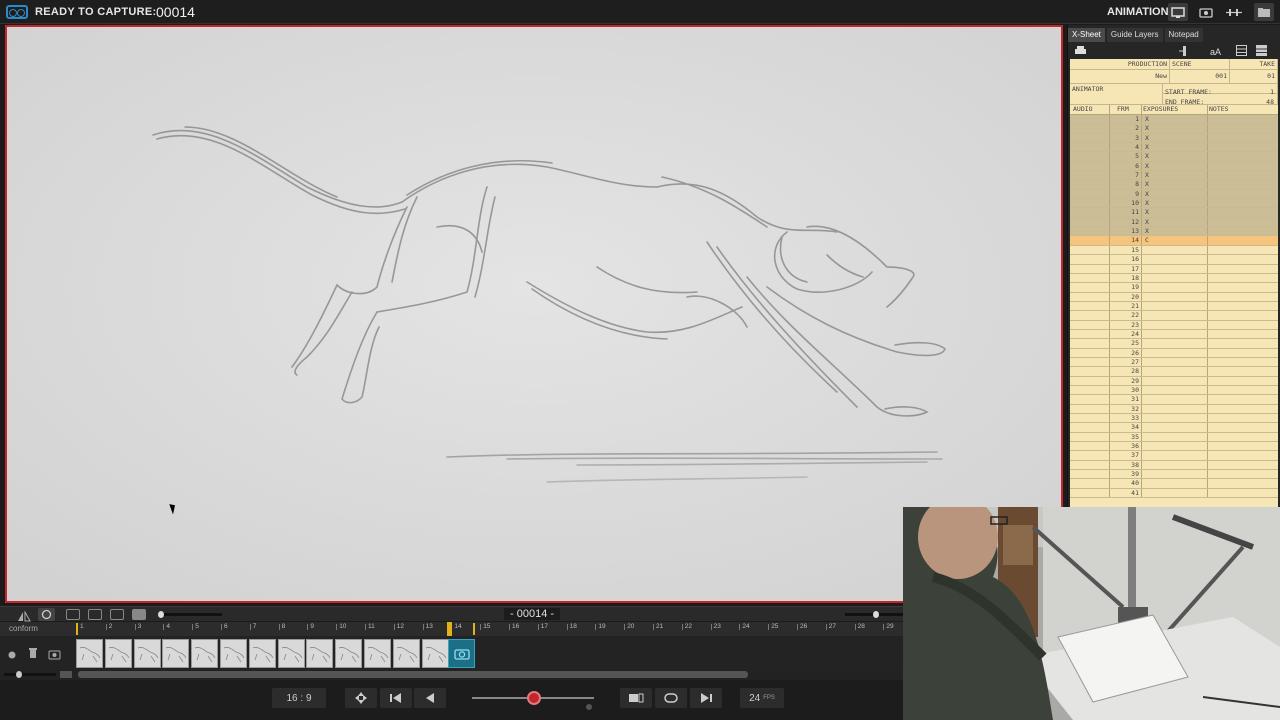  Describe the element at coordinates (190, 614) in the screenshot. I see `opacity-slider` at that location.